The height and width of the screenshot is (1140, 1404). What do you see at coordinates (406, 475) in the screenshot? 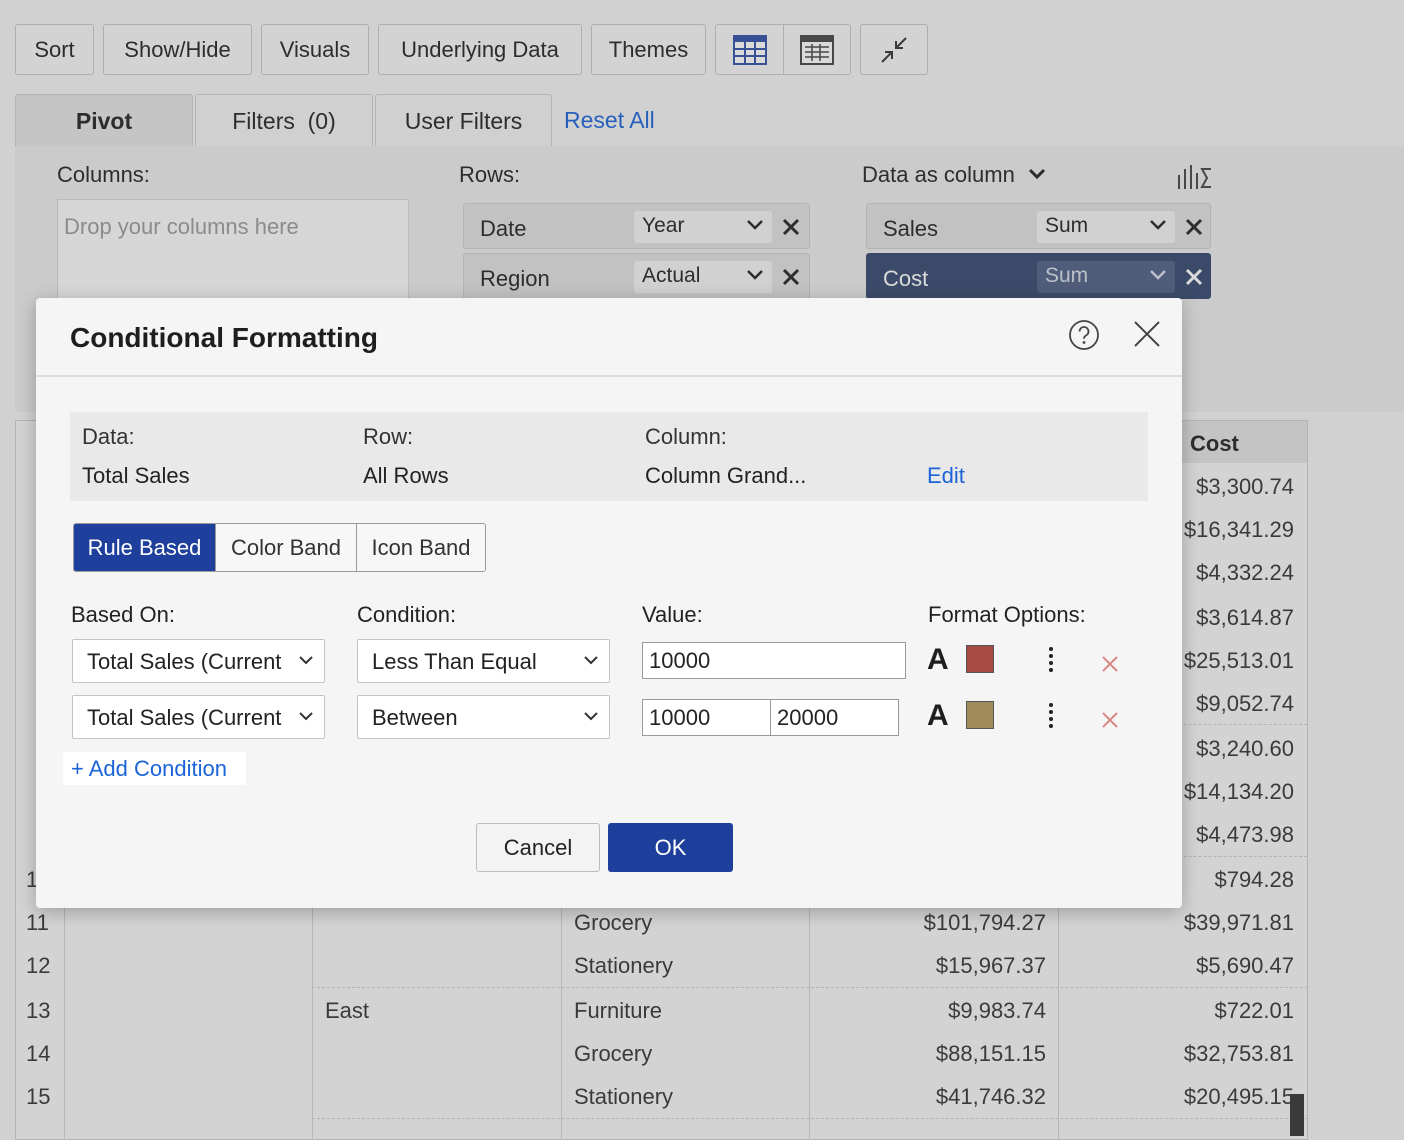
I see `row-value: All Rows` at bounding box center [406, 475].